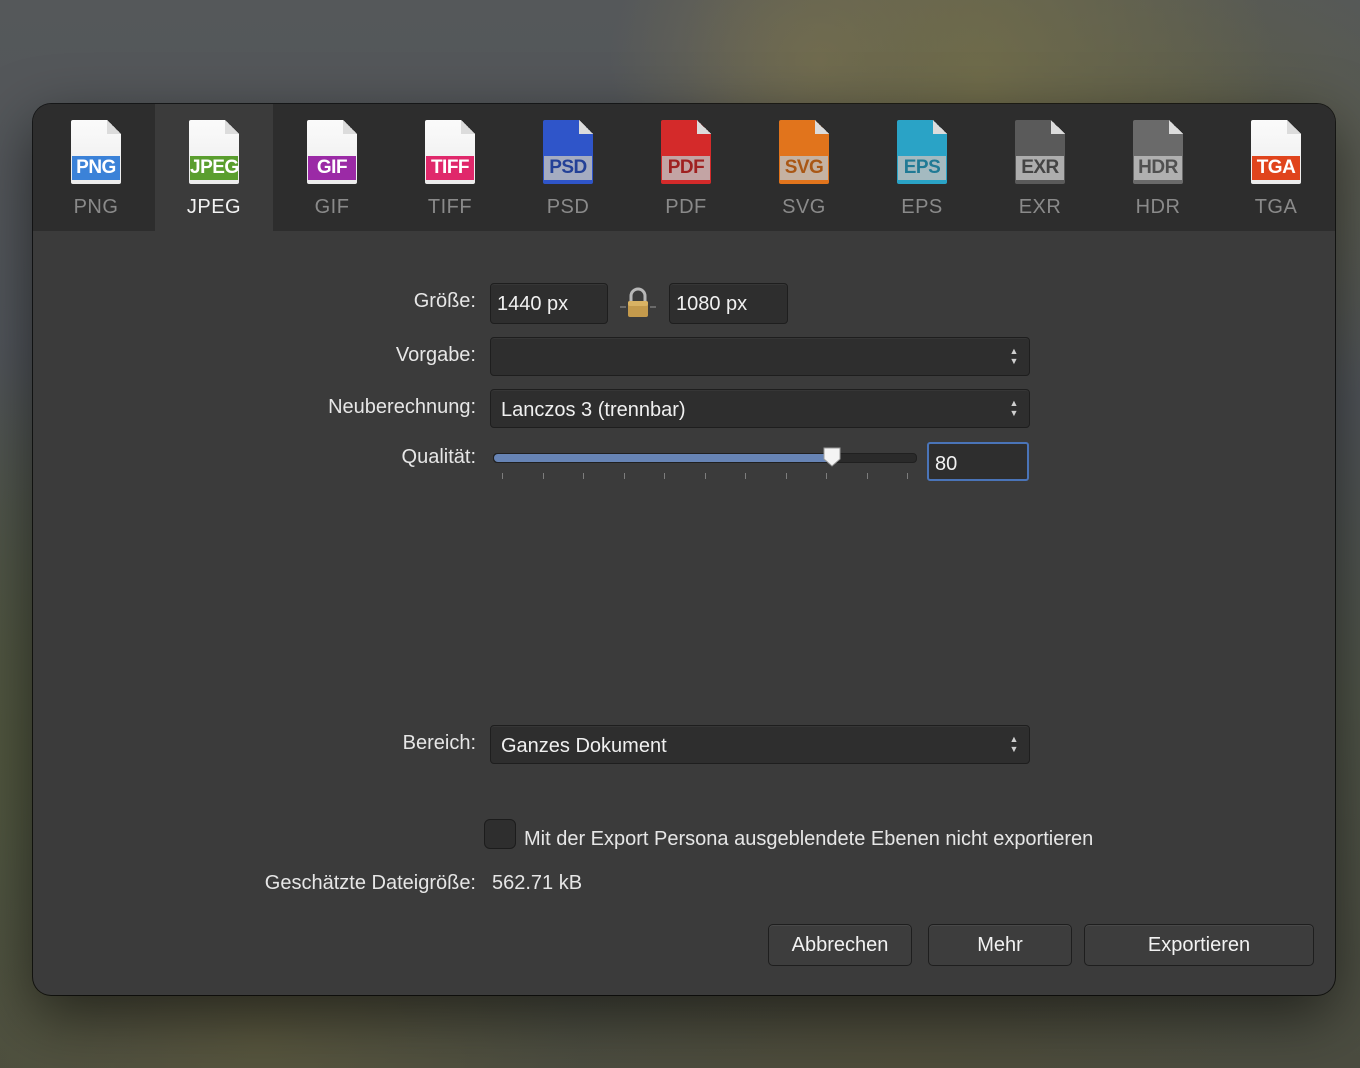 The width and height of the screenshot is (1360, 1068). What do you see at coordinates (444, 301) in the screenshot?
I see `size-label: Größe:` at bounding box center [444, 301].